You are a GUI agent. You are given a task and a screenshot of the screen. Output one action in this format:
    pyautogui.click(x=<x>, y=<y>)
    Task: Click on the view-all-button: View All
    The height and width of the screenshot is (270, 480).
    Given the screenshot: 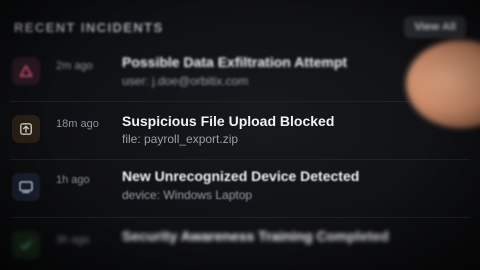 What is the action you would take?
    pyautogui.click(x=435, y=27)
    